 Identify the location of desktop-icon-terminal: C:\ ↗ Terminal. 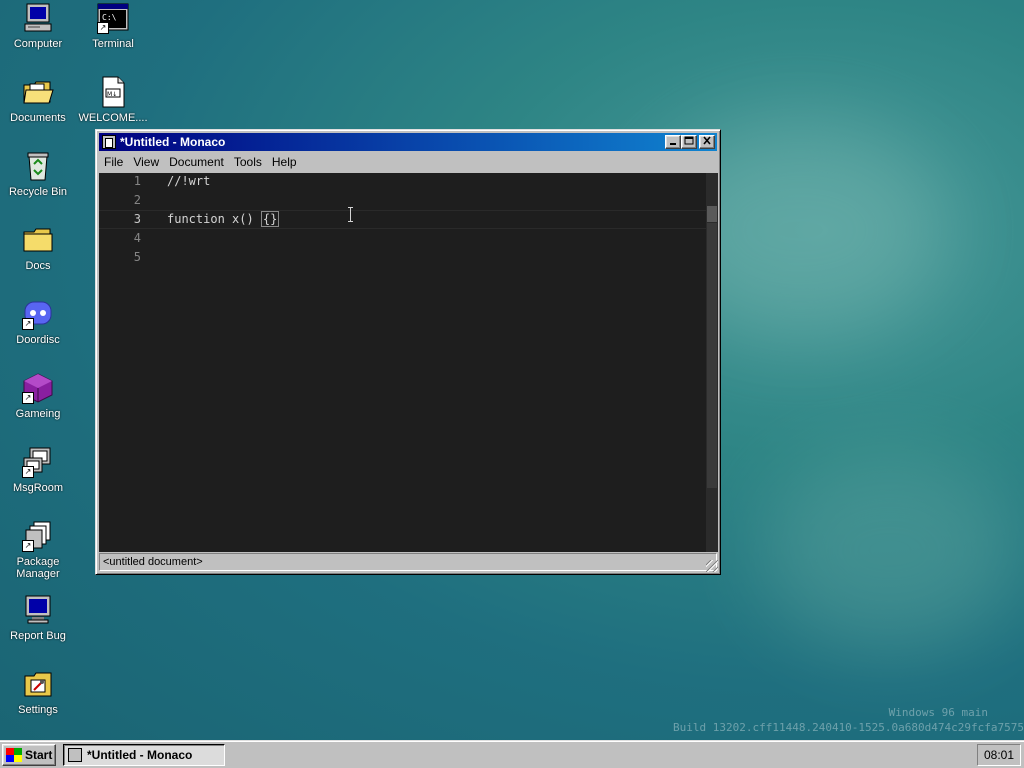
(113, 26).